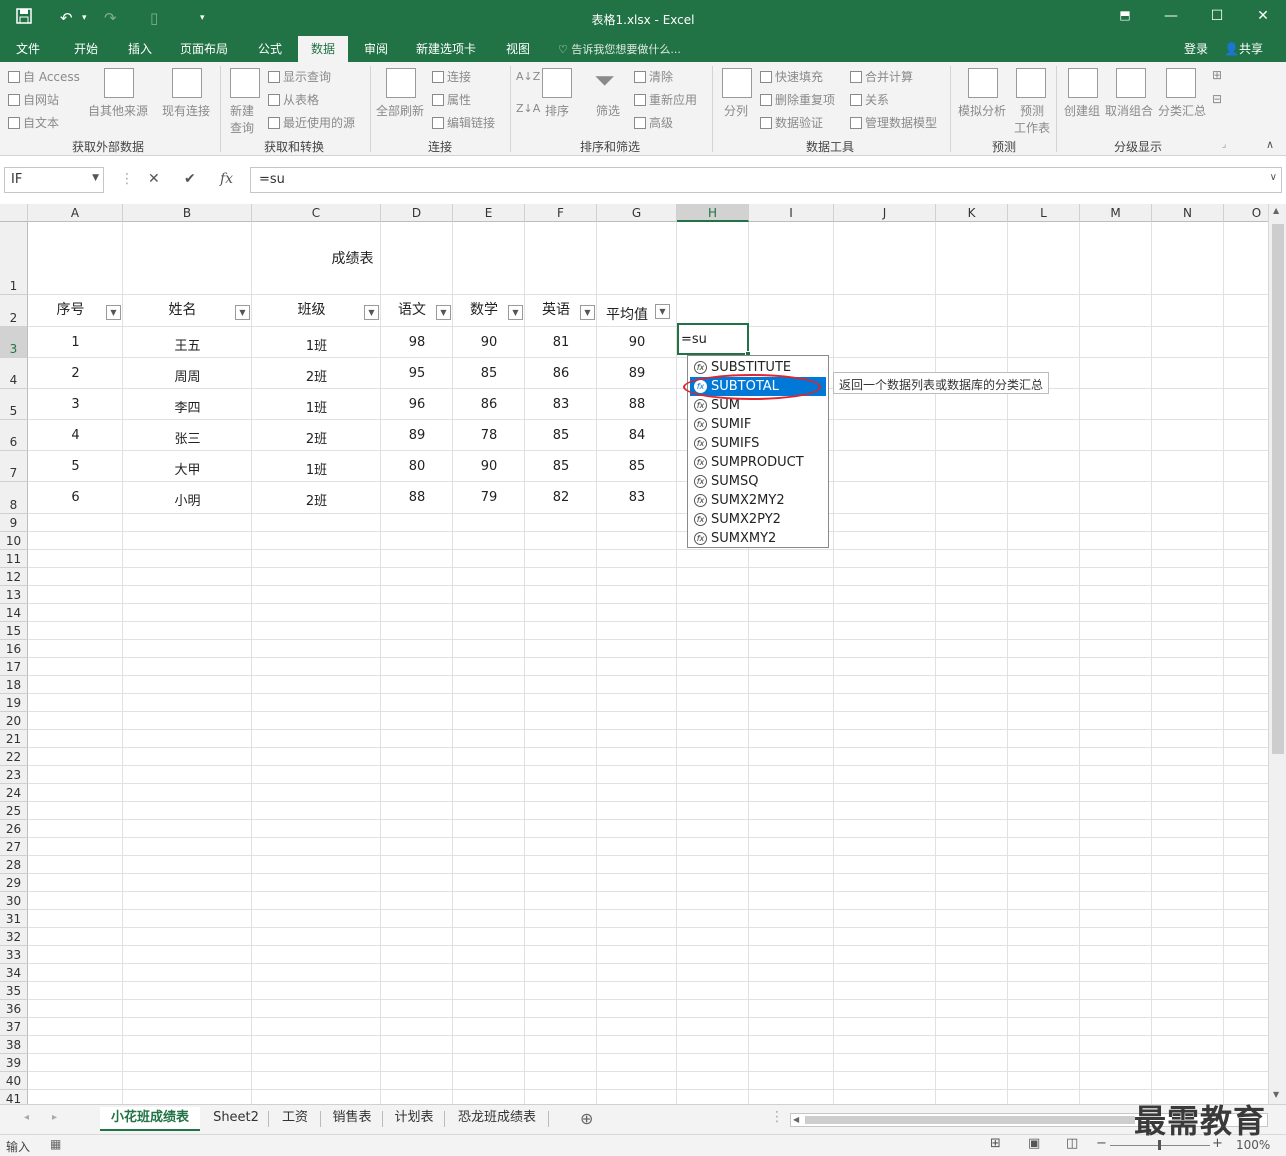 The width and height of the screenshot is (1286, 1156). Describe the element at coordinates (14, 865) in the screenshot. I see `row-header-28: 28` at that location.